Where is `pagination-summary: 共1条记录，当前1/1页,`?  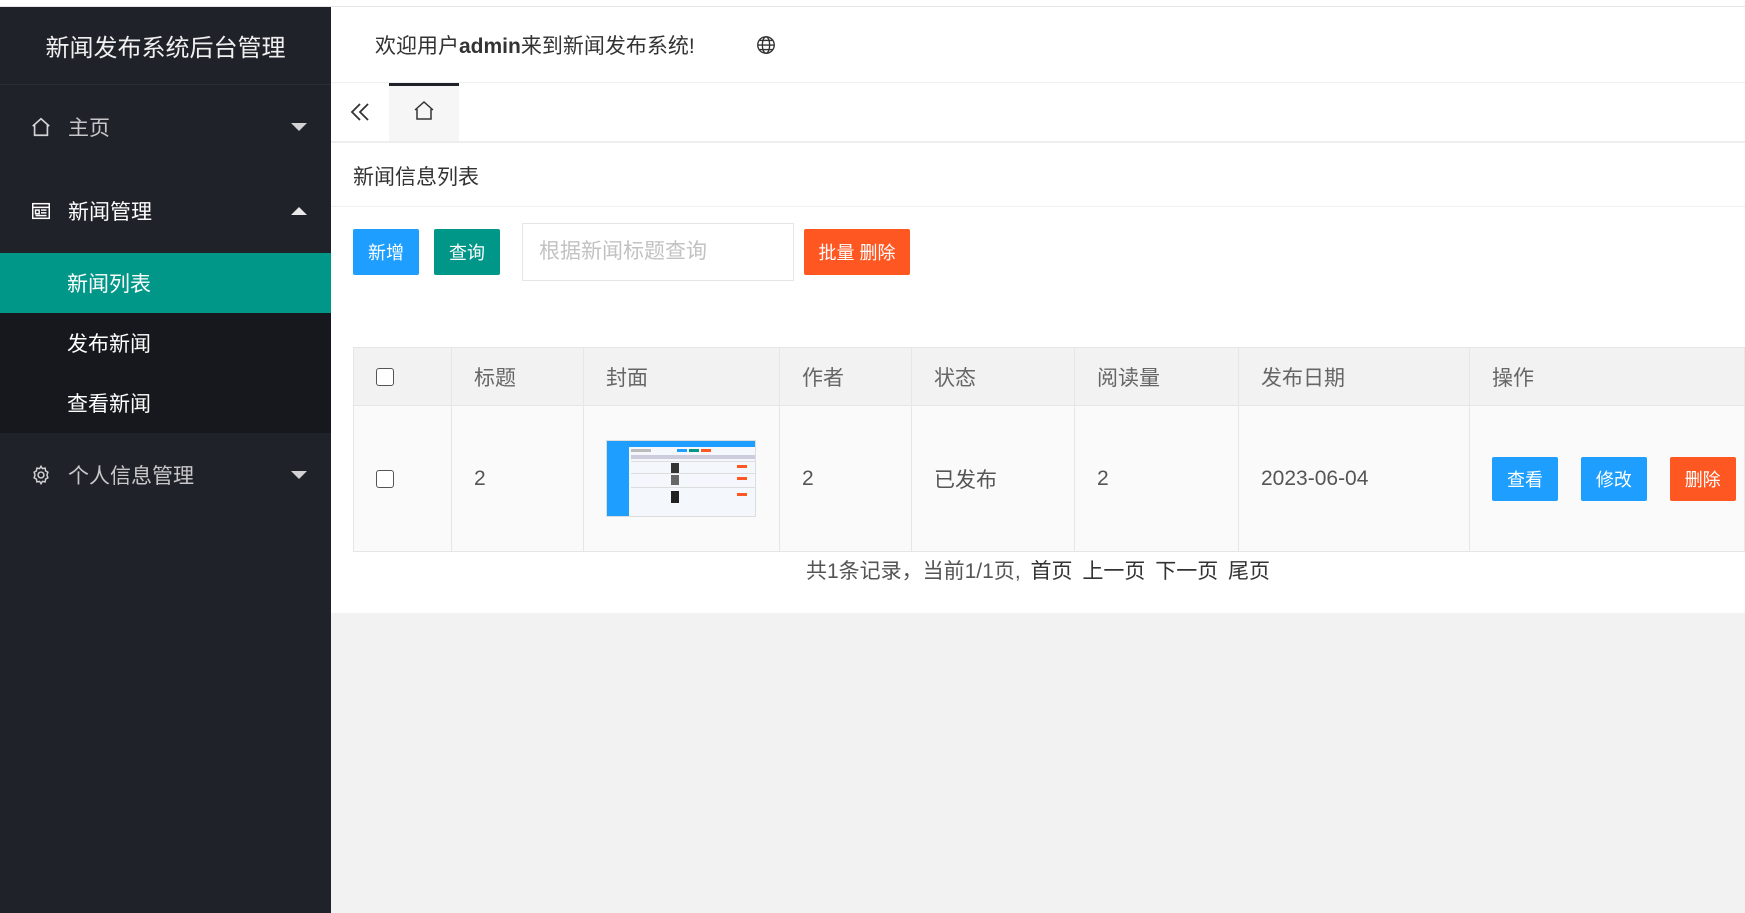
pagination-summary: 共1条记录，当前1/1页, is located at coordinates (913, 571).